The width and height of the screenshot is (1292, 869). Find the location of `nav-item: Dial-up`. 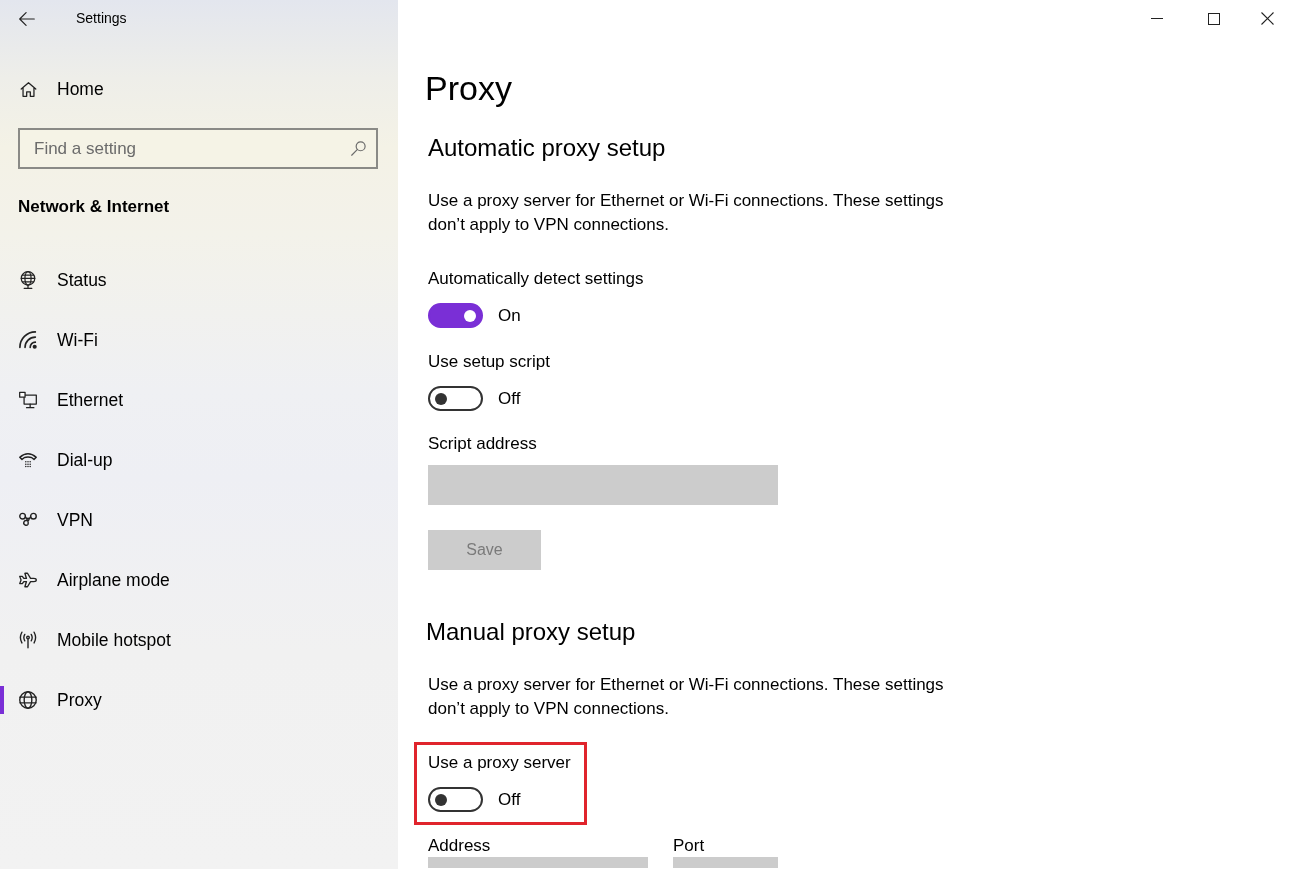

nav-item: Dial-up is located at coordinates (199, 460).